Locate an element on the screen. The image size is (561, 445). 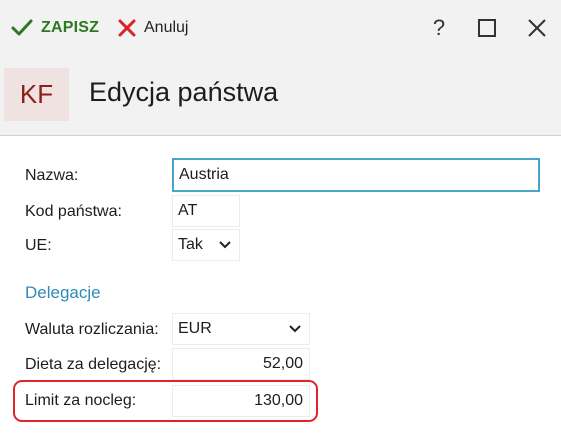
name-input: Austria is located at coordinates (356, 175).